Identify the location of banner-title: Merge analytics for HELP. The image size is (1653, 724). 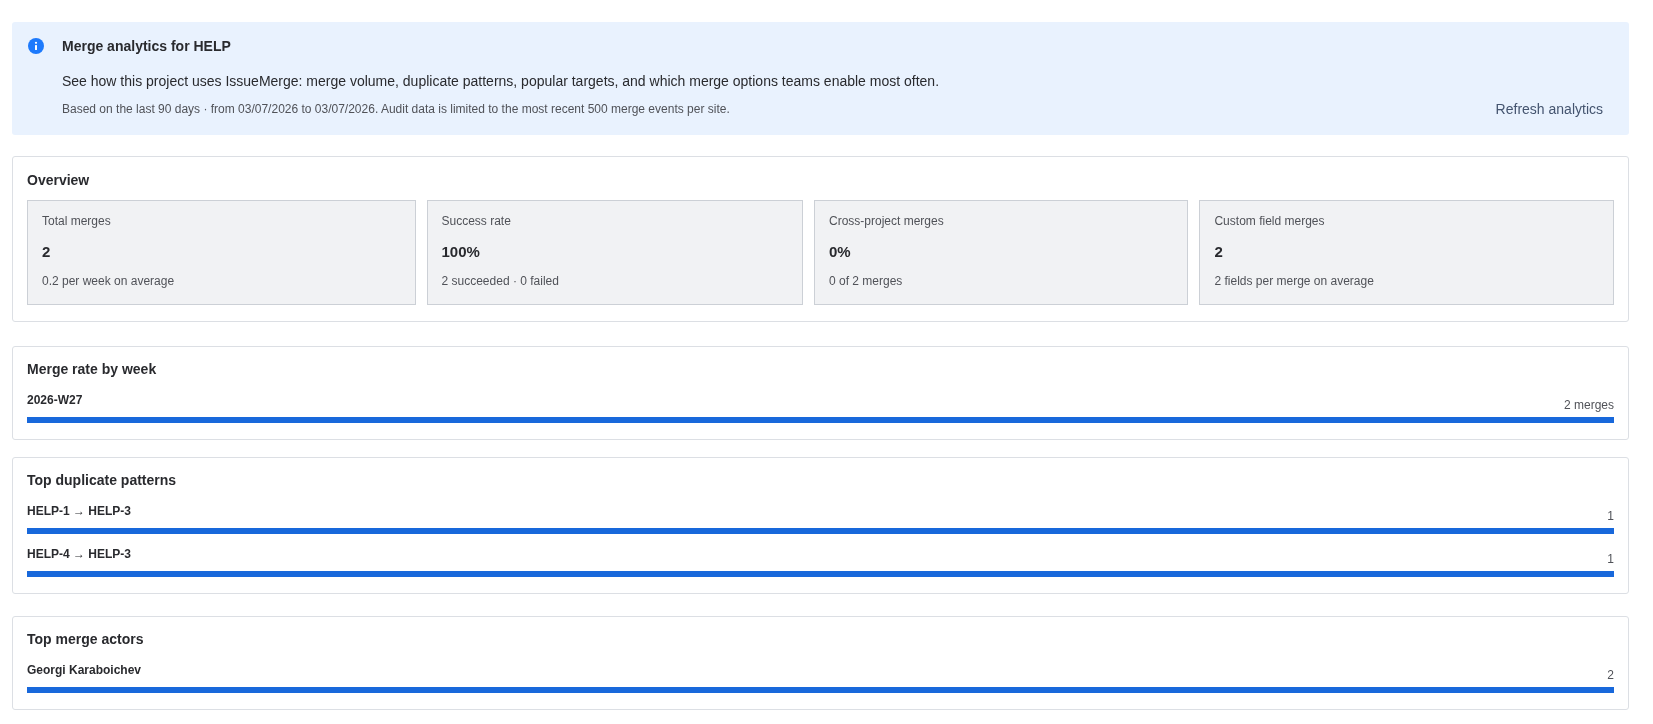
(147, 46).